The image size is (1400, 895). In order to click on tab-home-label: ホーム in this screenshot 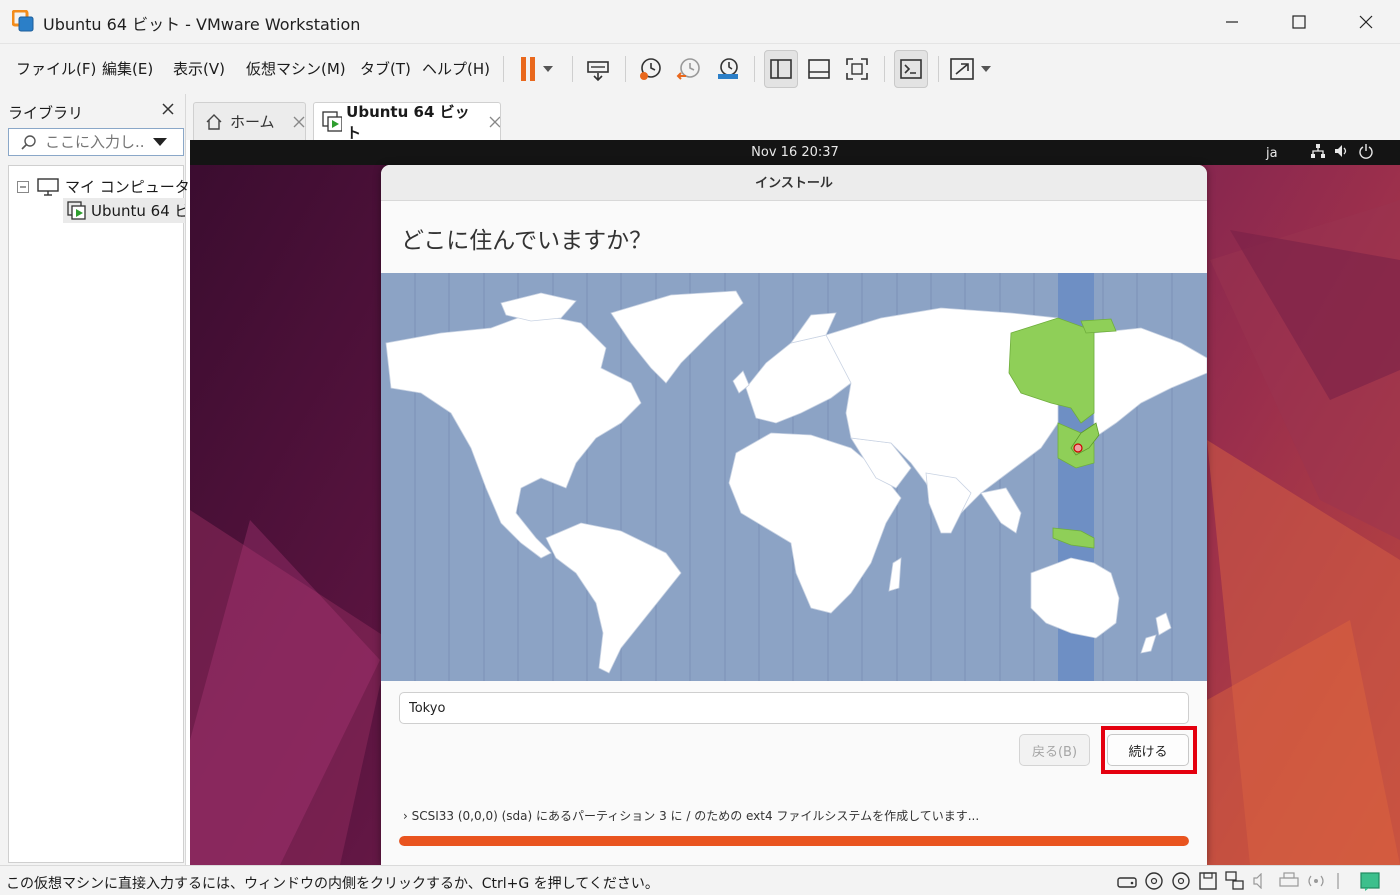, I will do `click(252, 122)`.